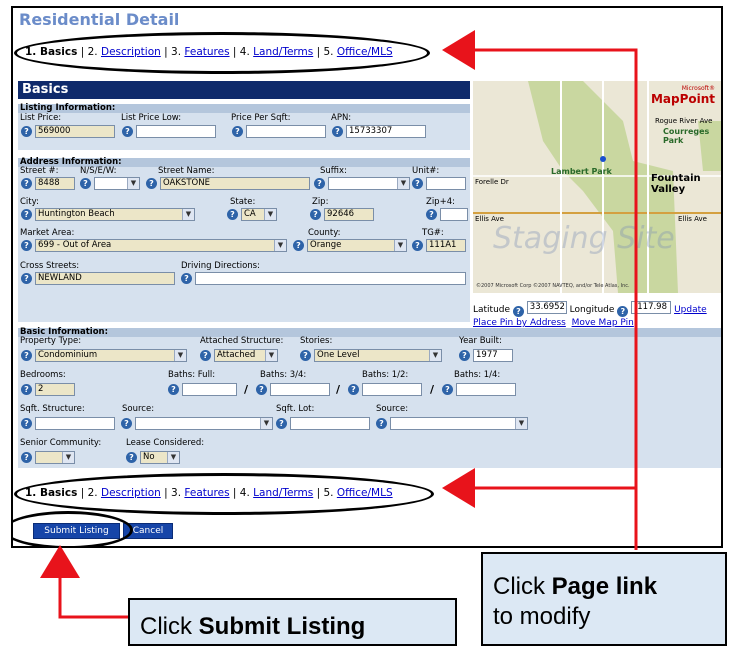  I want to click on senior-community-select: ▼, so click(55, 457).